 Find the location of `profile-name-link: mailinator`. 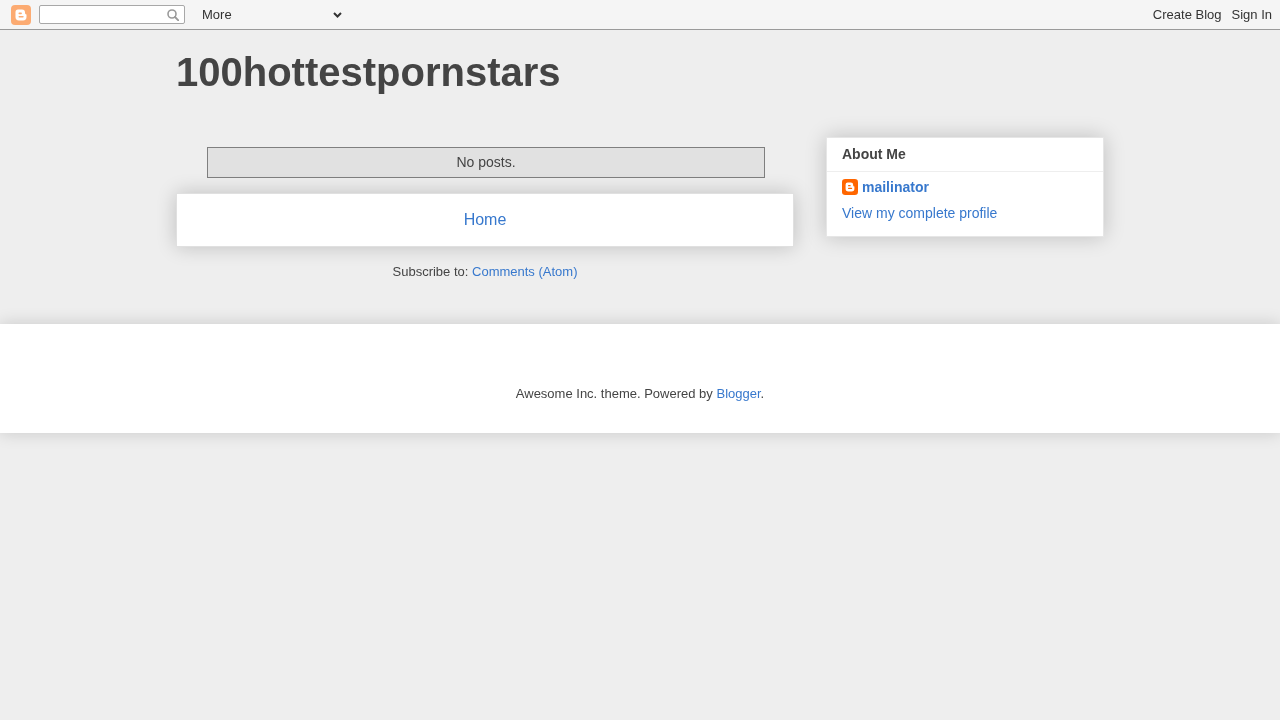

profile-name-link: mailinator is located at coordinates (895, 187).